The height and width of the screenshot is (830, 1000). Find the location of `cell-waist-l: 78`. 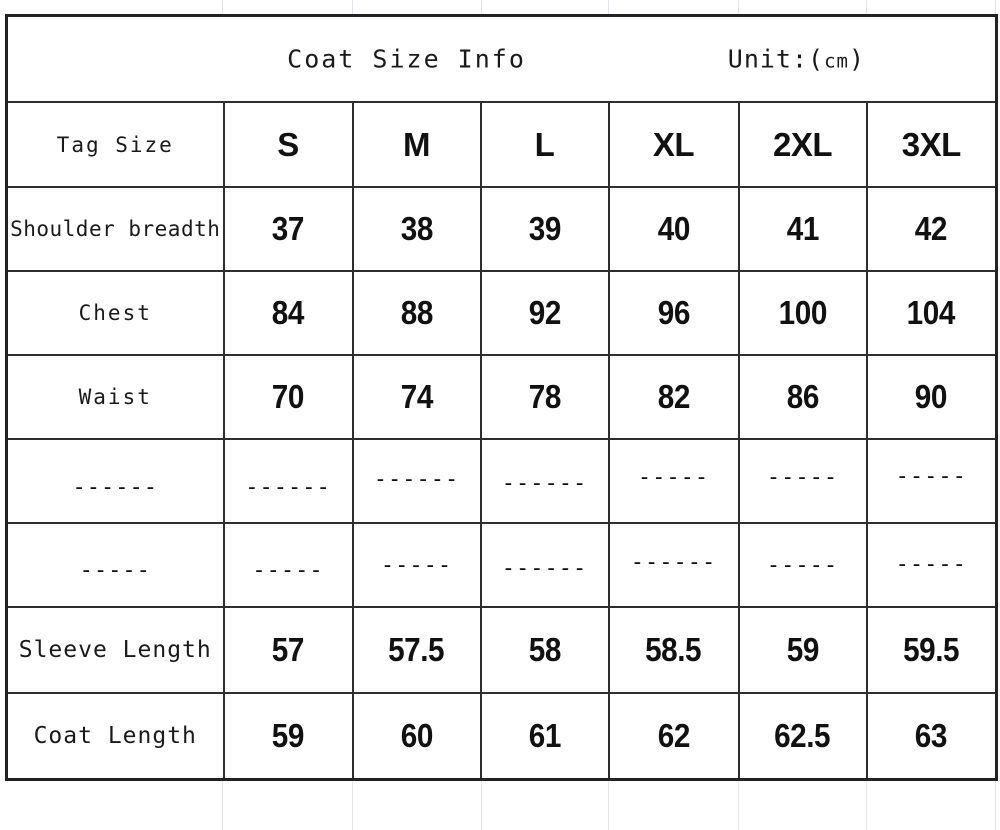

cell-waist-l: 78 is located at coordinates (544, 397).